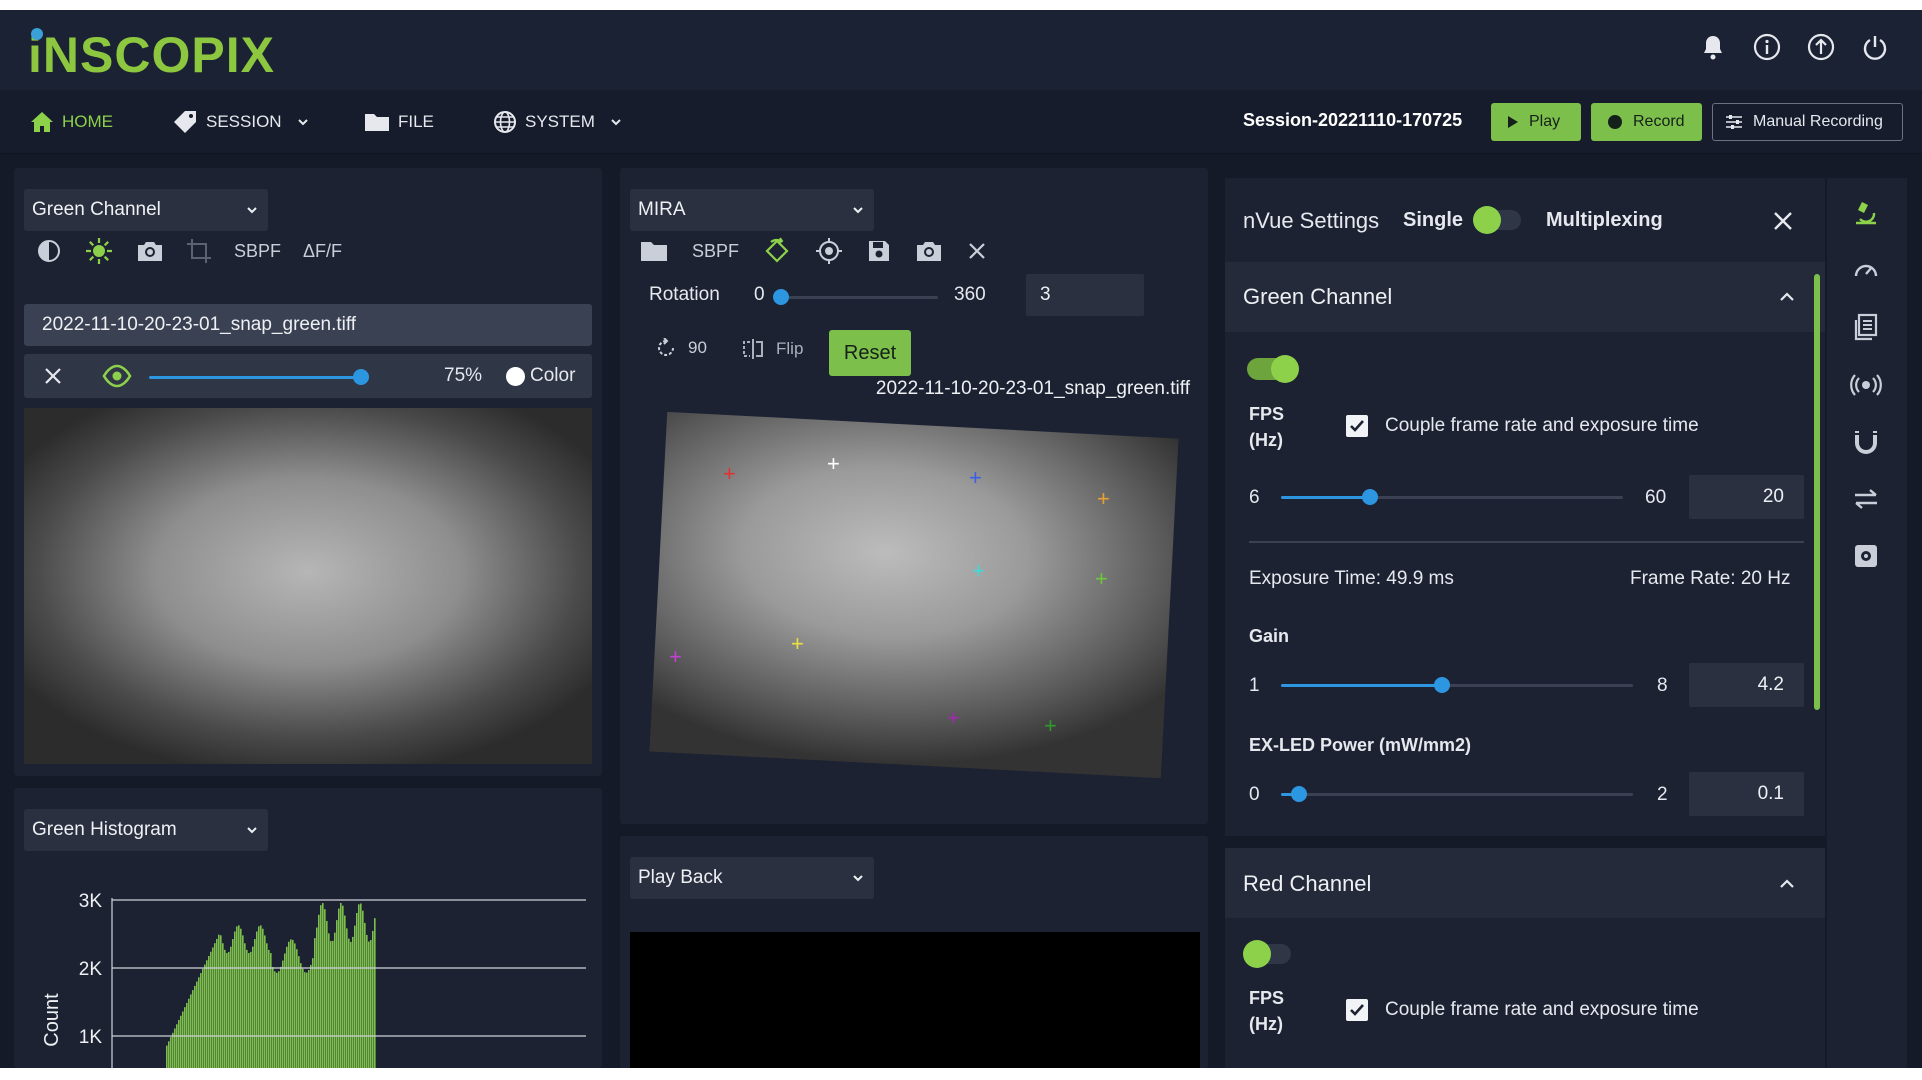 Image resolution: width=1922 pixels, height=1080 pixels. I want to click on rotation-slider, so click(855, 297).